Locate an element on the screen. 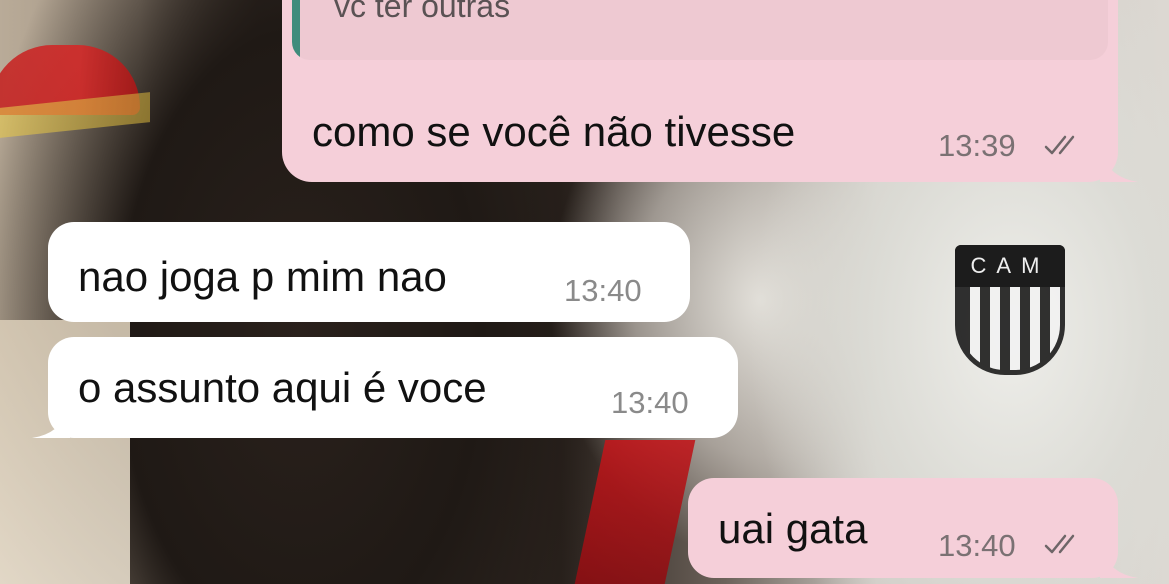  message-bubble-incoming: nao joga p mim nao 13:40 is located at coordinates (369, 272).